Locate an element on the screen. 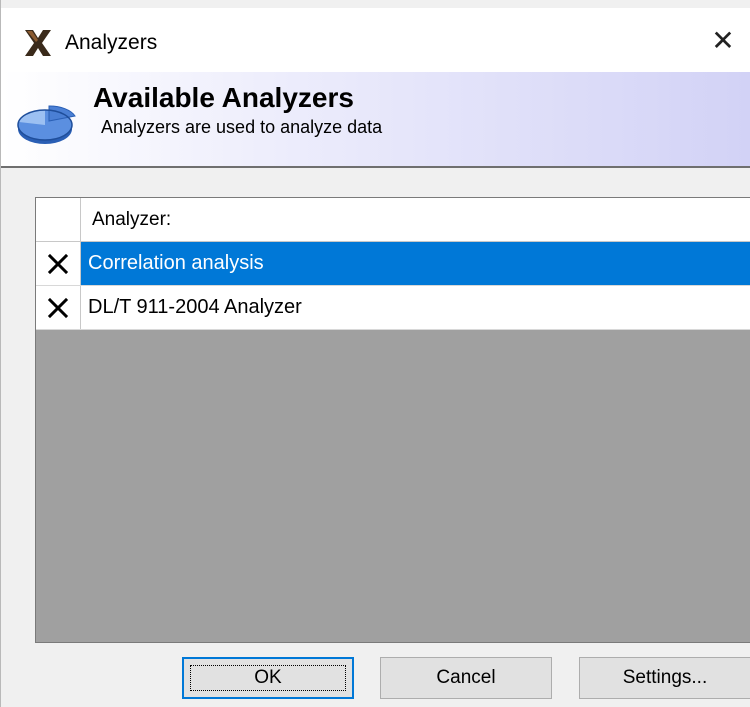 Image resolution: width=750 pixels, height=707 pixels. ok-button: OK is located at coordinates (268, 678).